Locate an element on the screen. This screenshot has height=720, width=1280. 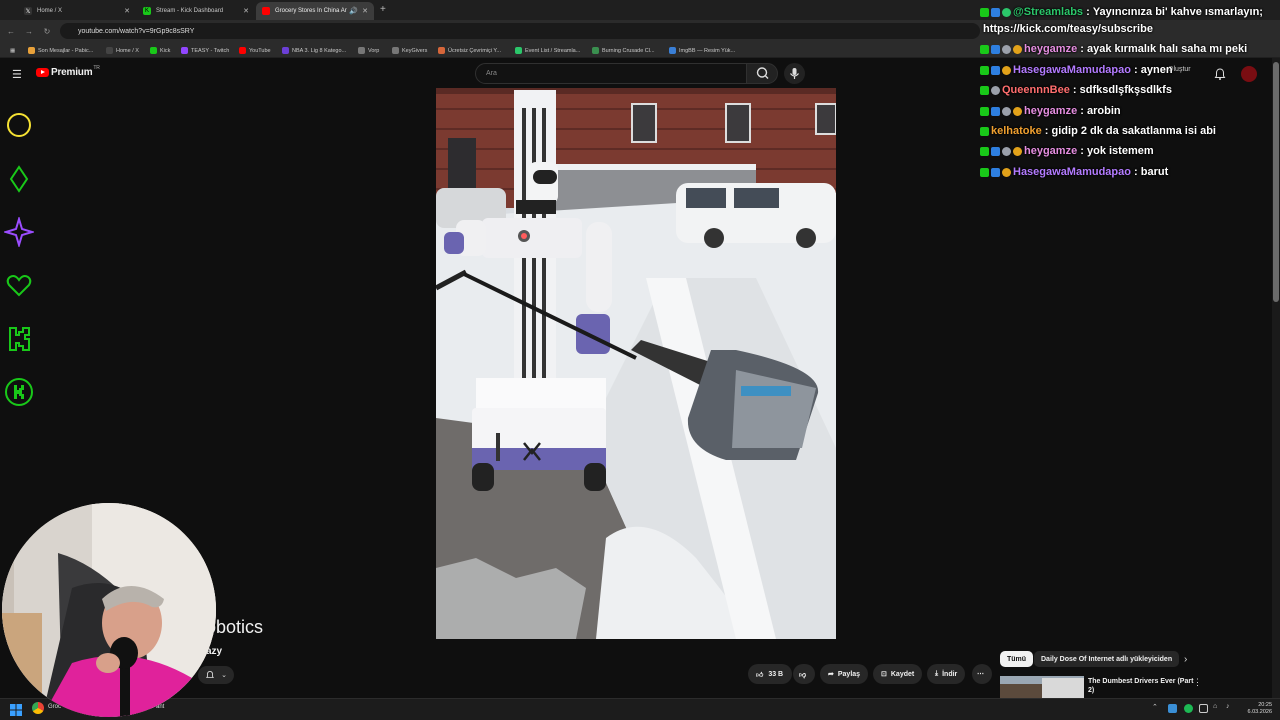
chrome-icon is located at coordinates (38, 708).